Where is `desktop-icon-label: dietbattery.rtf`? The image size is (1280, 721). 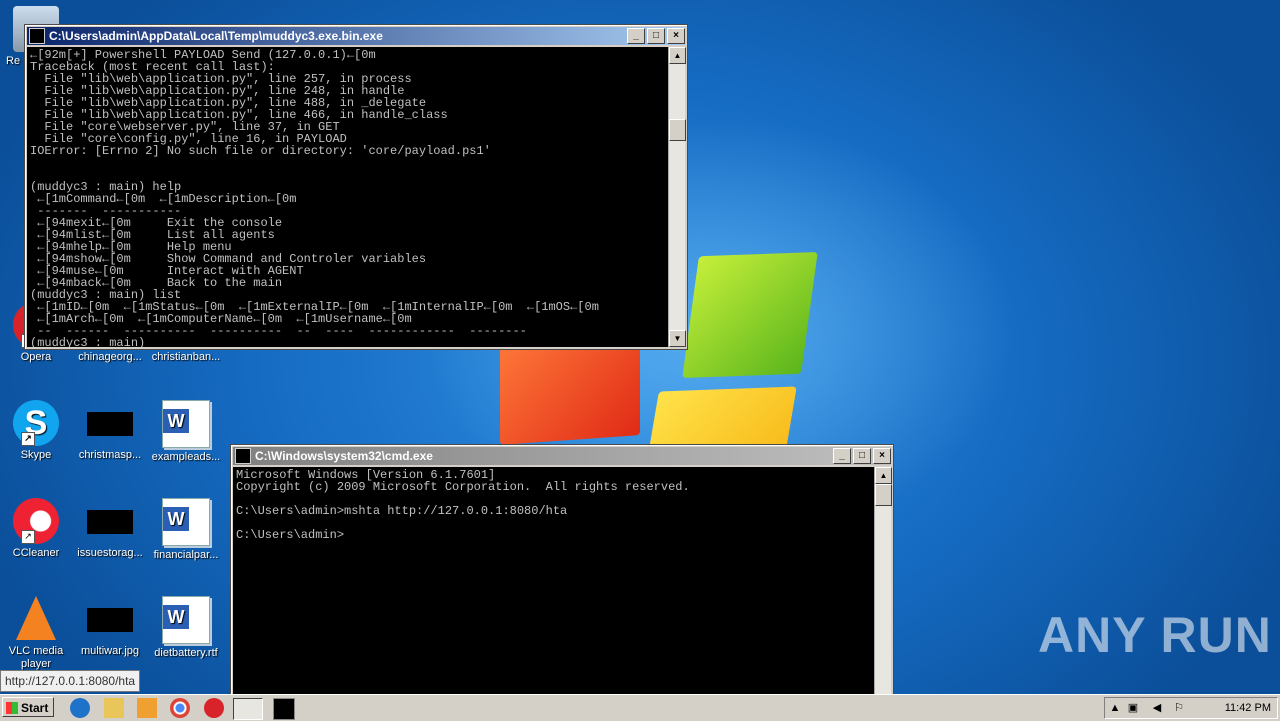 desktop-icon-label: dietbattery.rtf is located at coordinates (186, 653).